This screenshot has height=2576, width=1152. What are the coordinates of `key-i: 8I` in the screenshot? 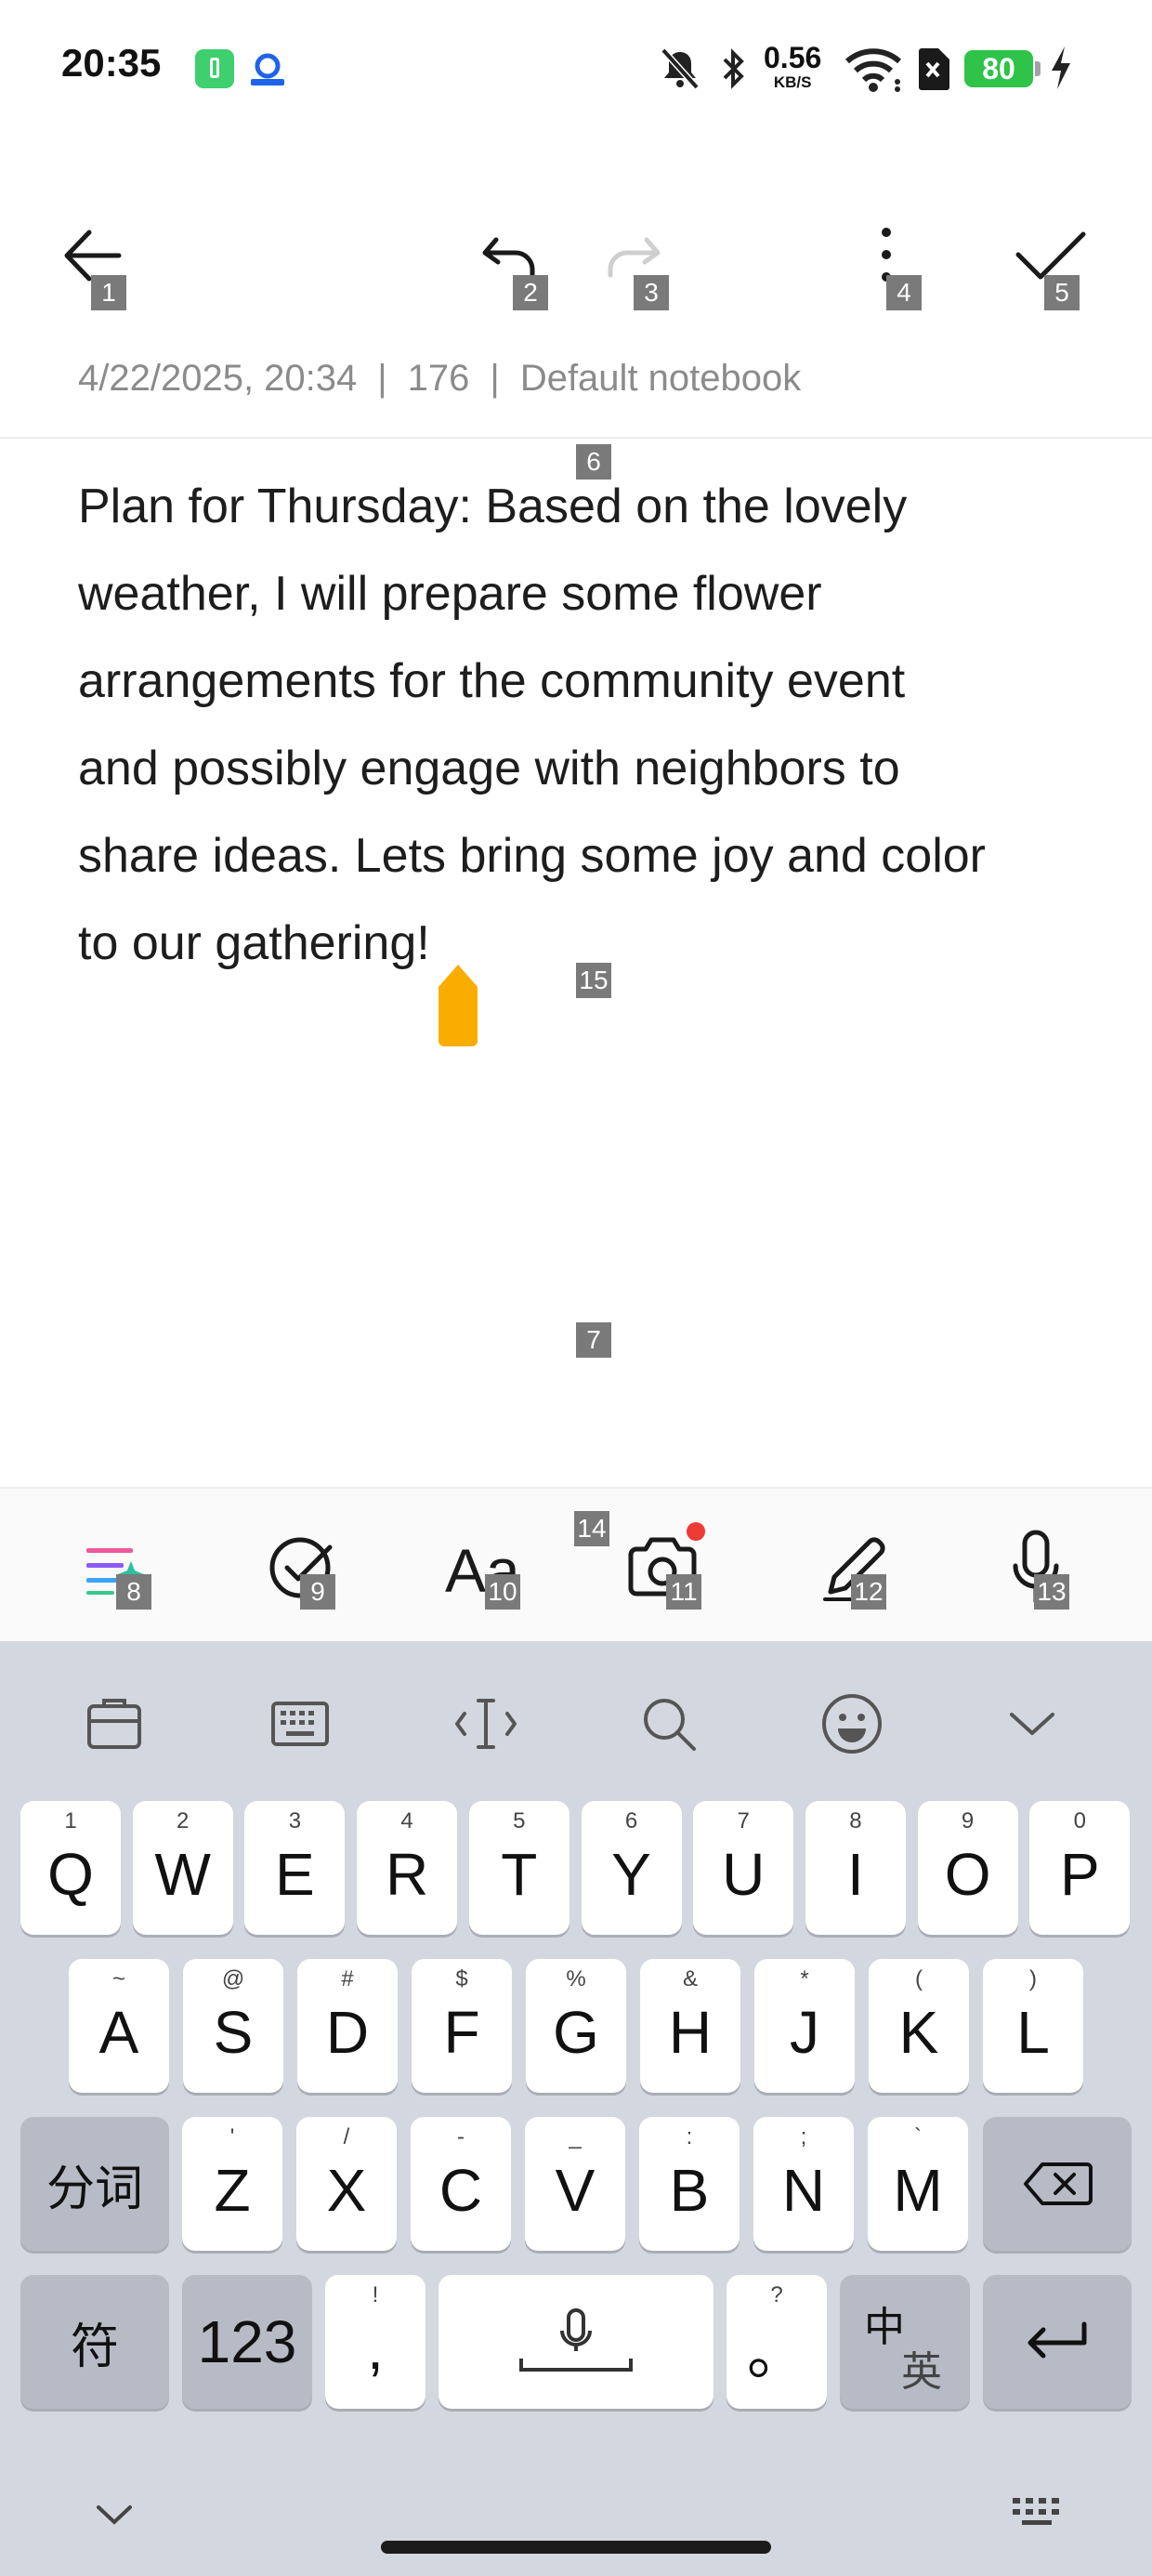 It's located at (855, 1868).